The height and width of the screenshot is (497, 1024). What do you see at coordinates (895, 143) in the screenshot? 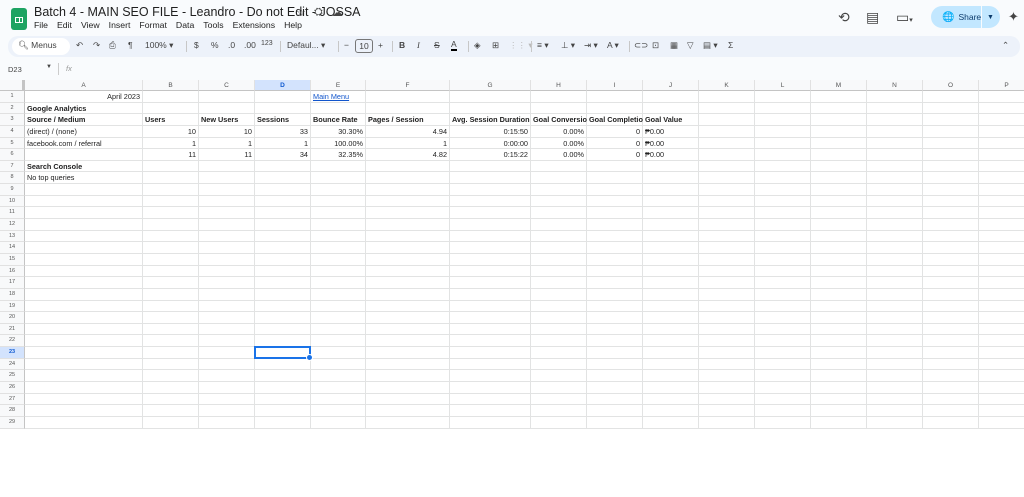
I see `cell-N5` at bounding box center [895, 143].